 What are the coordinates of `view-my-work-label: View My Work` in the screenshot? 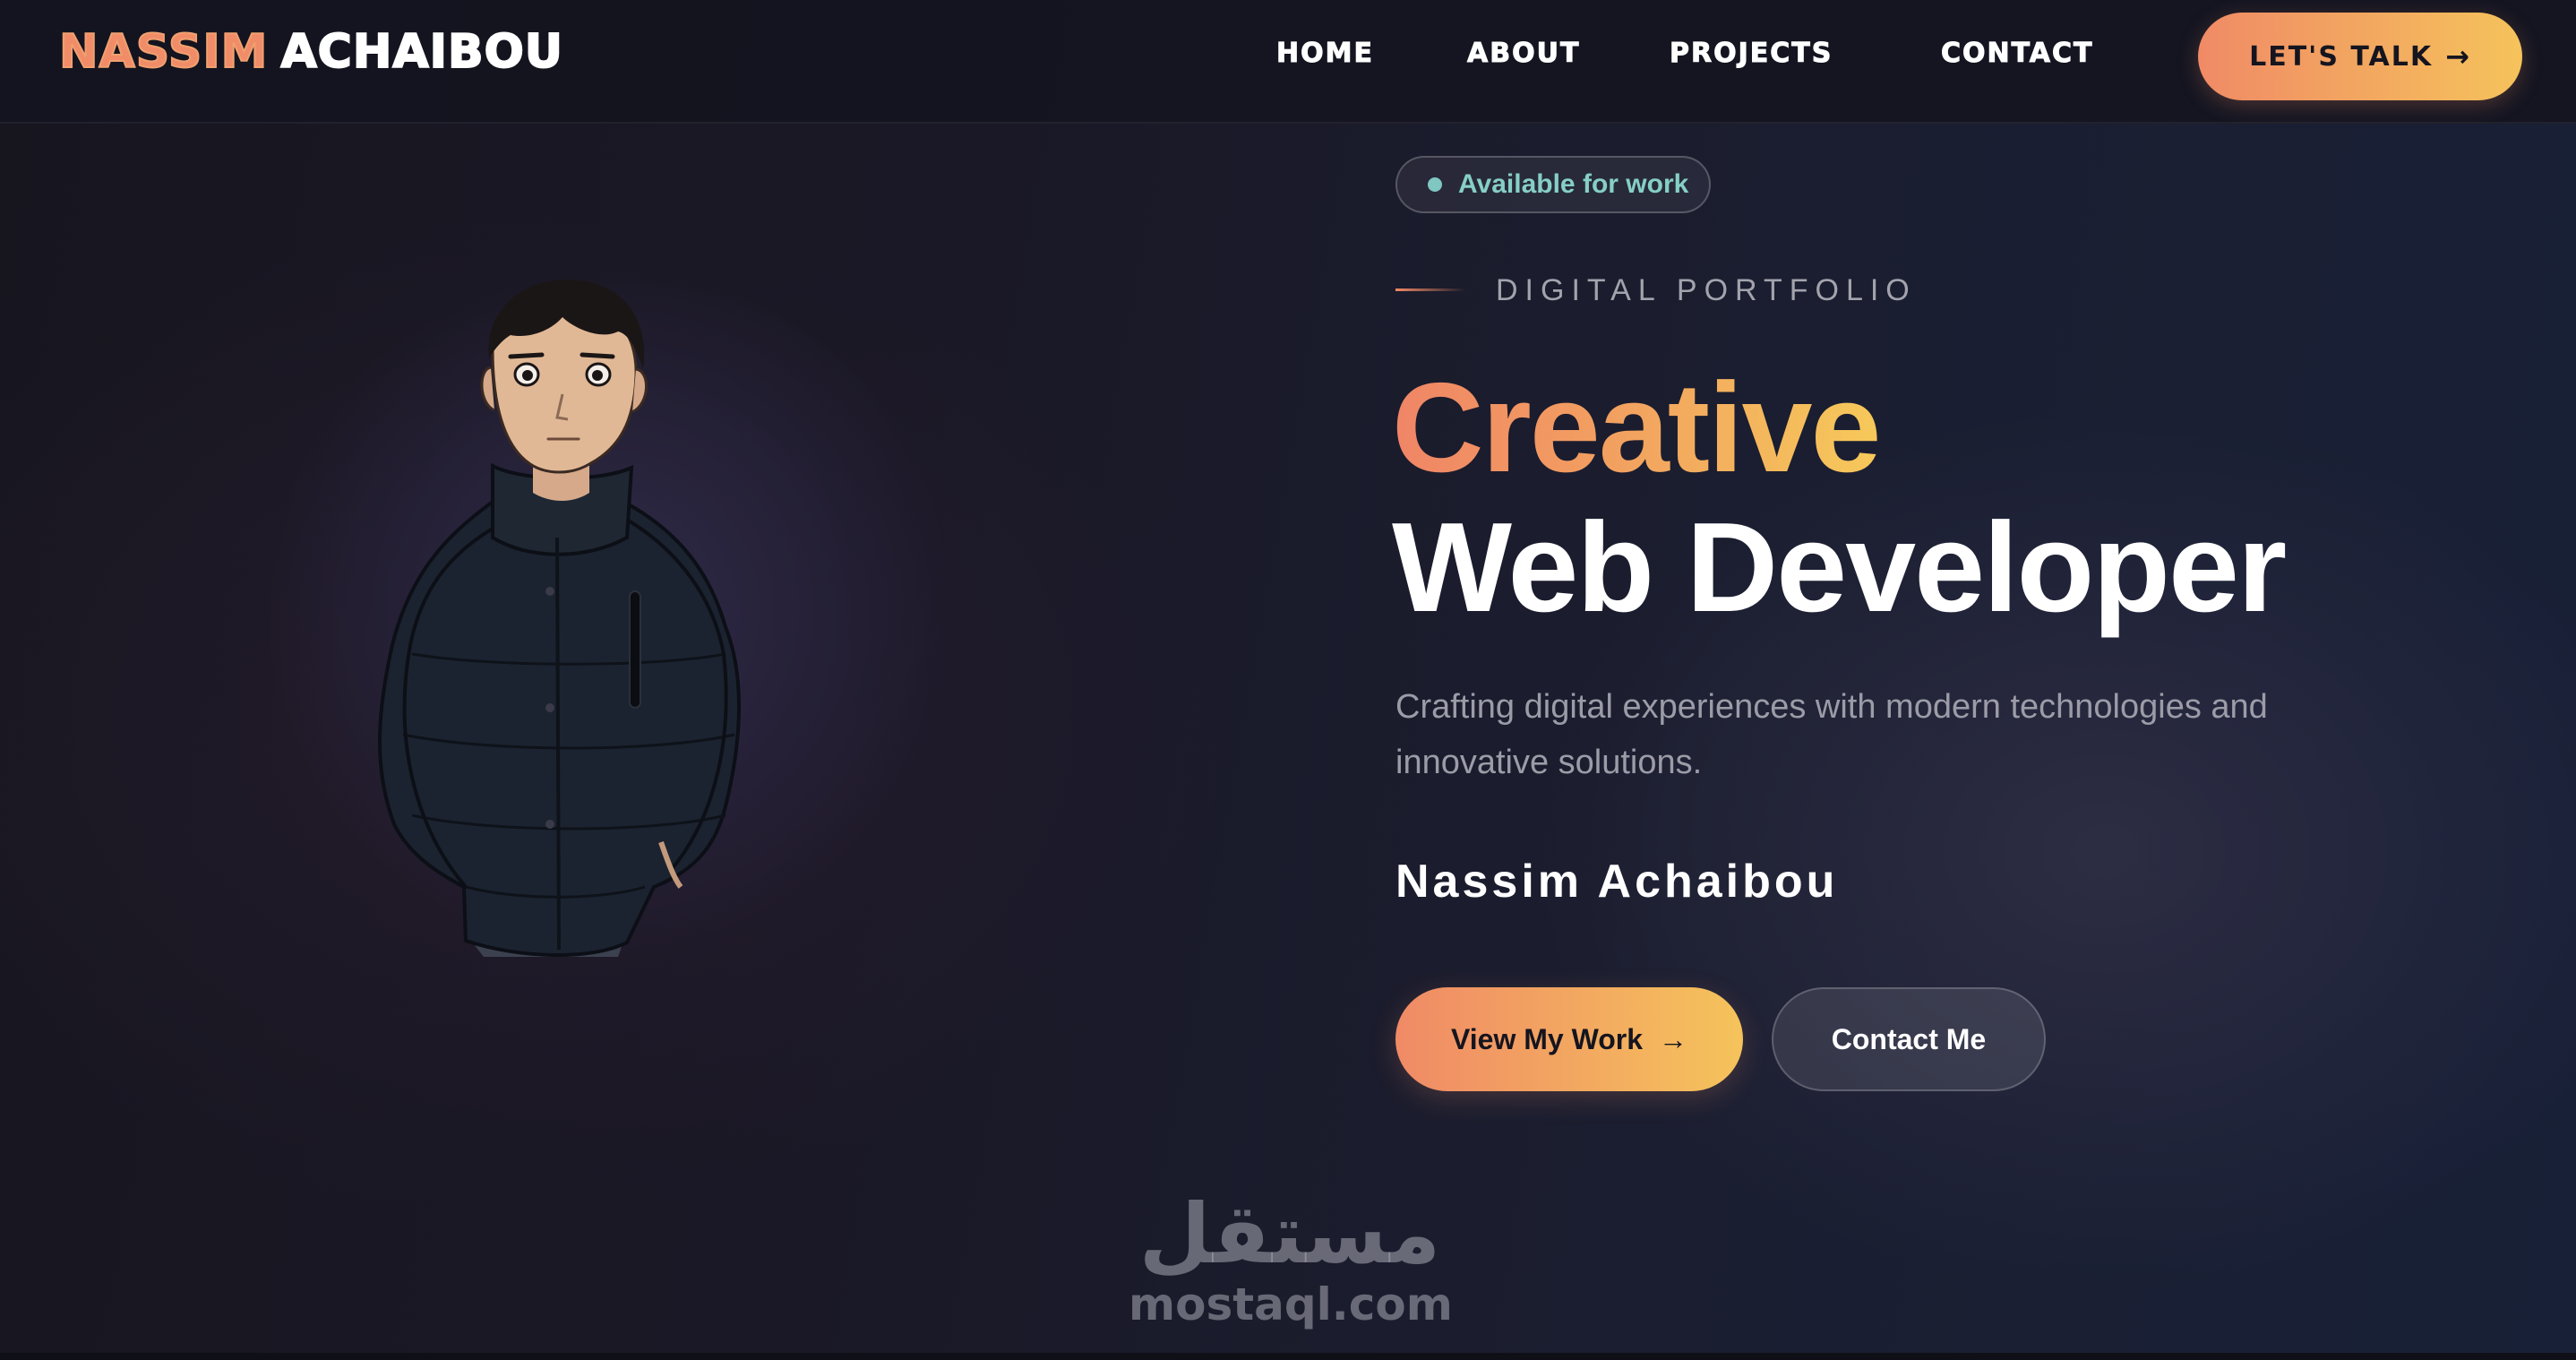 It's located at (1547, 1038).